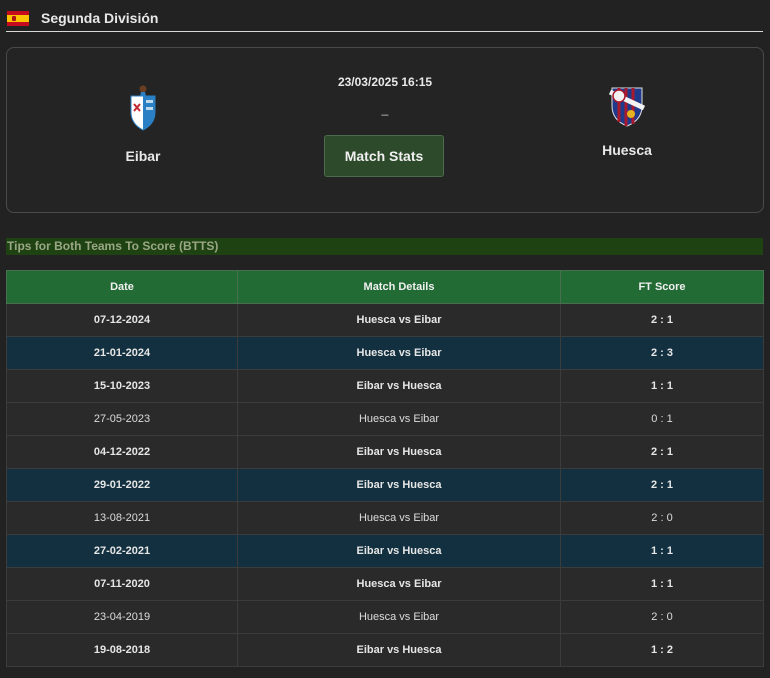 The width and height of the screenshot is (770, 678). Describe the element at coordinates (122, 452) in the screenshot. I see `cell-date: 04-12-2022` at that location.